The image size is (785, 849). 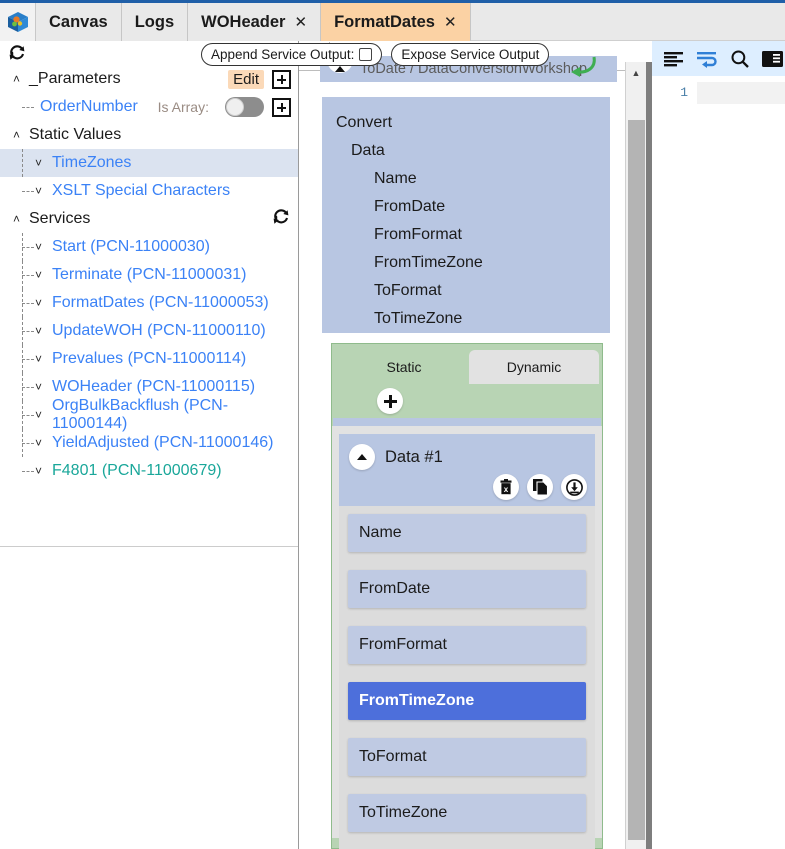 I want to click on sidebar-item-service: ˅ Prevalues (PCN-11000114), so click(x=149, y=359).